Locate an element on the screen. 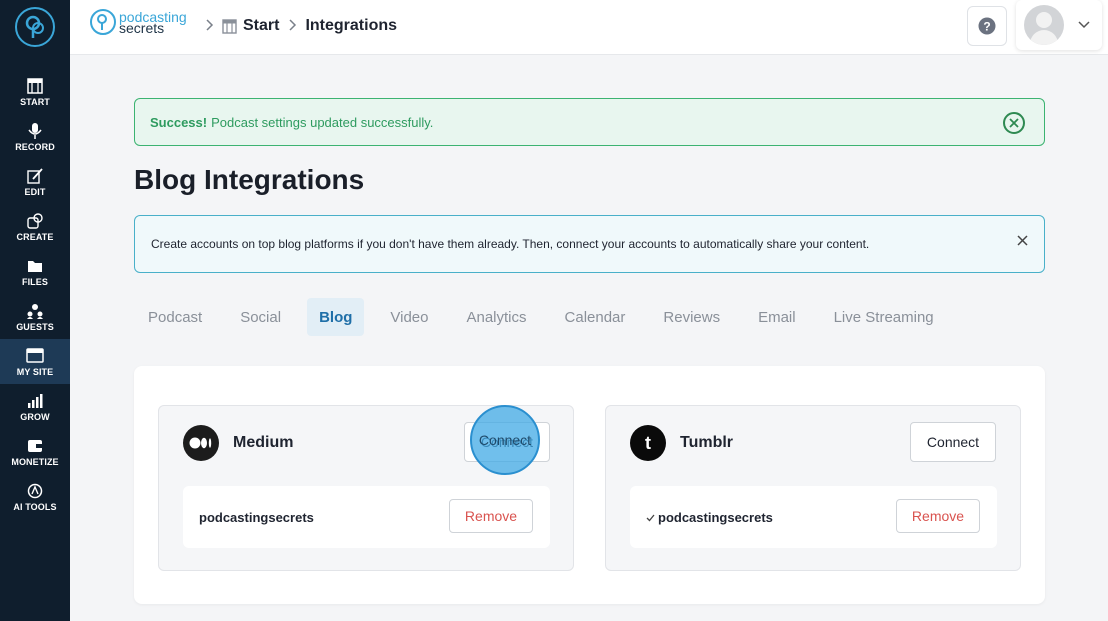 This screenshot has width=1108, height=621. success-alert-message: Podcast settings updated successfully. is located at coordinates (322, 122).